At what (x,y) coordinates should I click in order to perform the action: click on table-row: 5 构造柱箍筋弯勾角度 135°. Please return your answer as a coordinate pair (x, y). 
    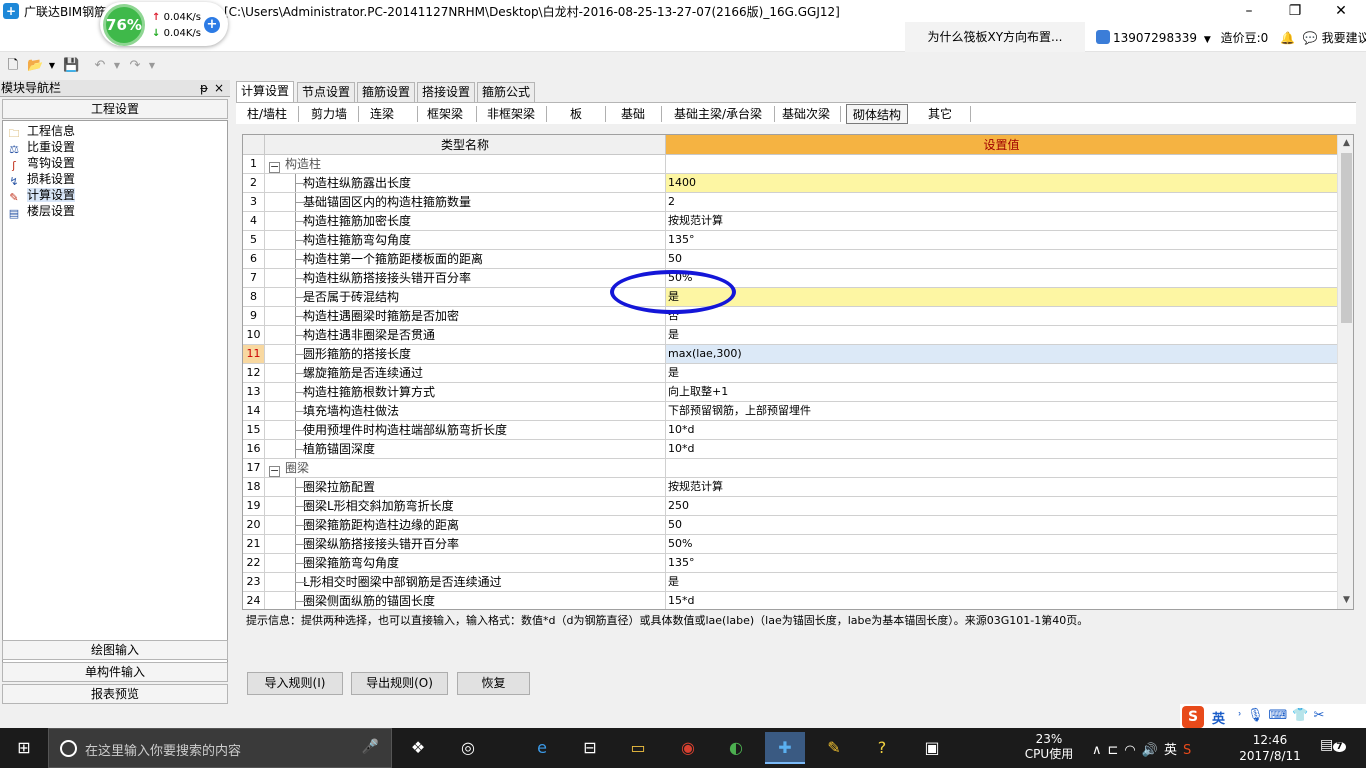
    Looking at the image, I should click on (790, 240).